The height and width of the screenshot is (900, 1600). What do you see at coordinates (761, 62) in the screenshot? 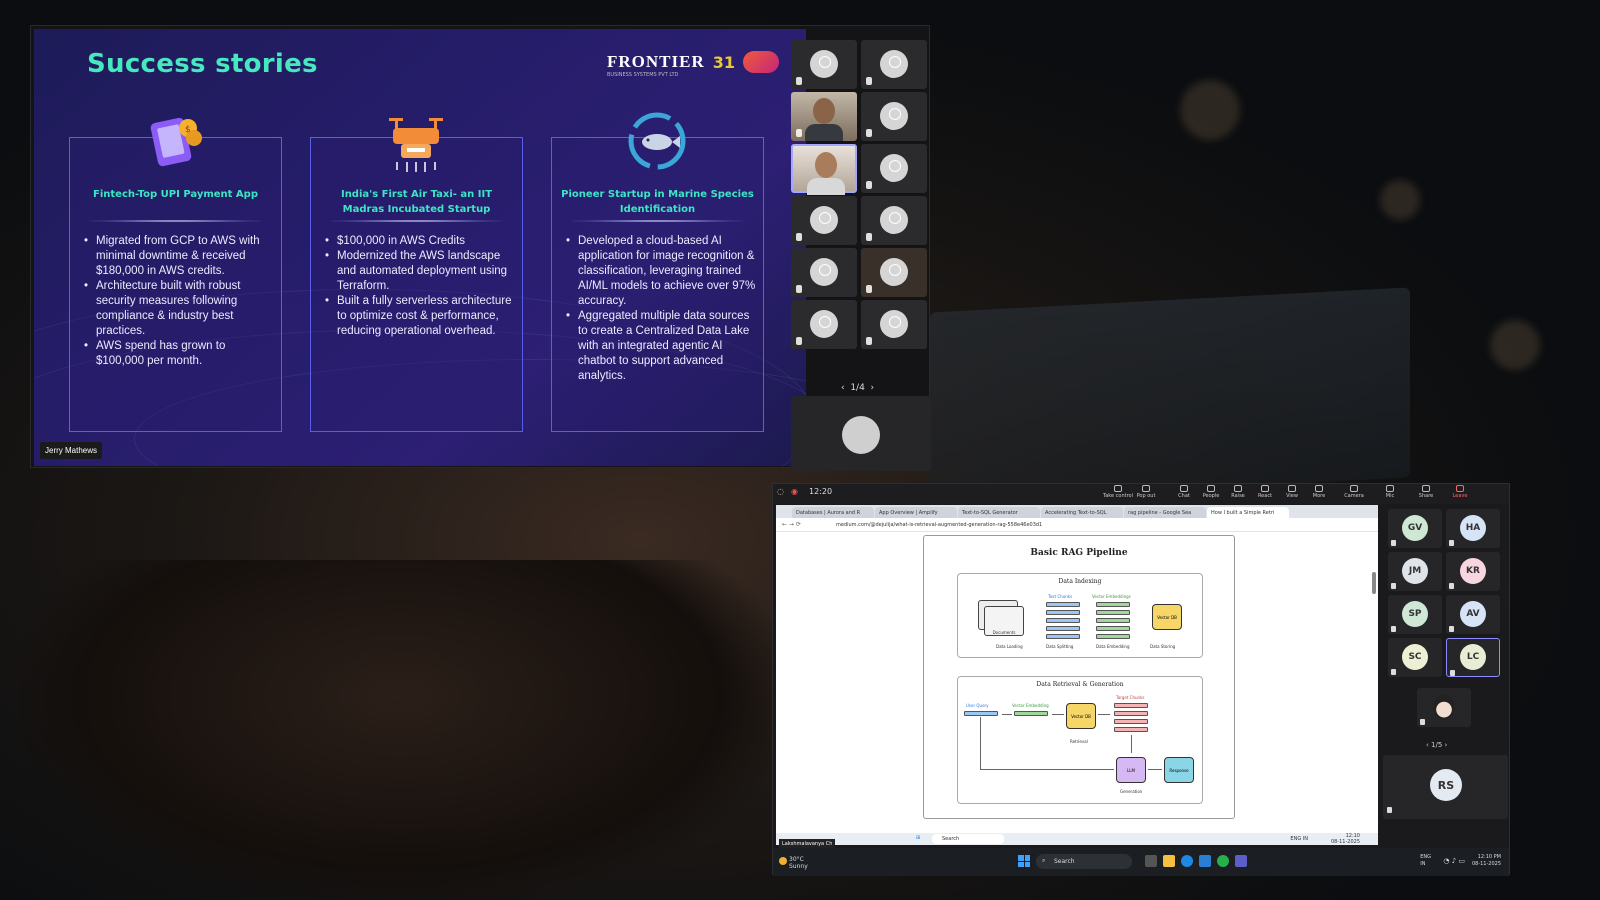
I see `cloud-partner-logo` at bounding box center [761, 62].